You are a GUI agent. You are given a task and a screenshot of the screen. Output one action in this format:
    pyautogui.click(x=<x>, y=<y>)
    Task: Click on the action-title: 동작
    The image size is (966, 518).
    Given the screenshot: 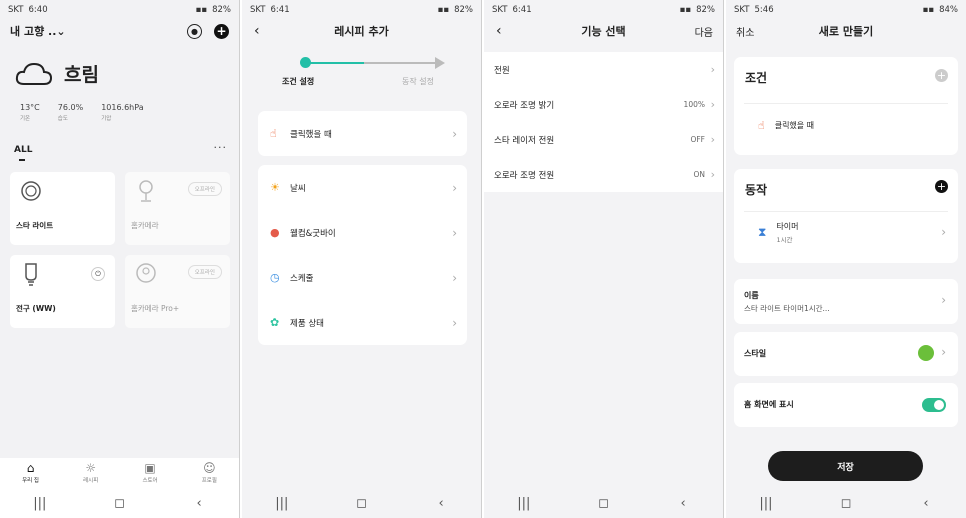 What is the action you would take?
    pyautogui.click(x=756, y=190)
    